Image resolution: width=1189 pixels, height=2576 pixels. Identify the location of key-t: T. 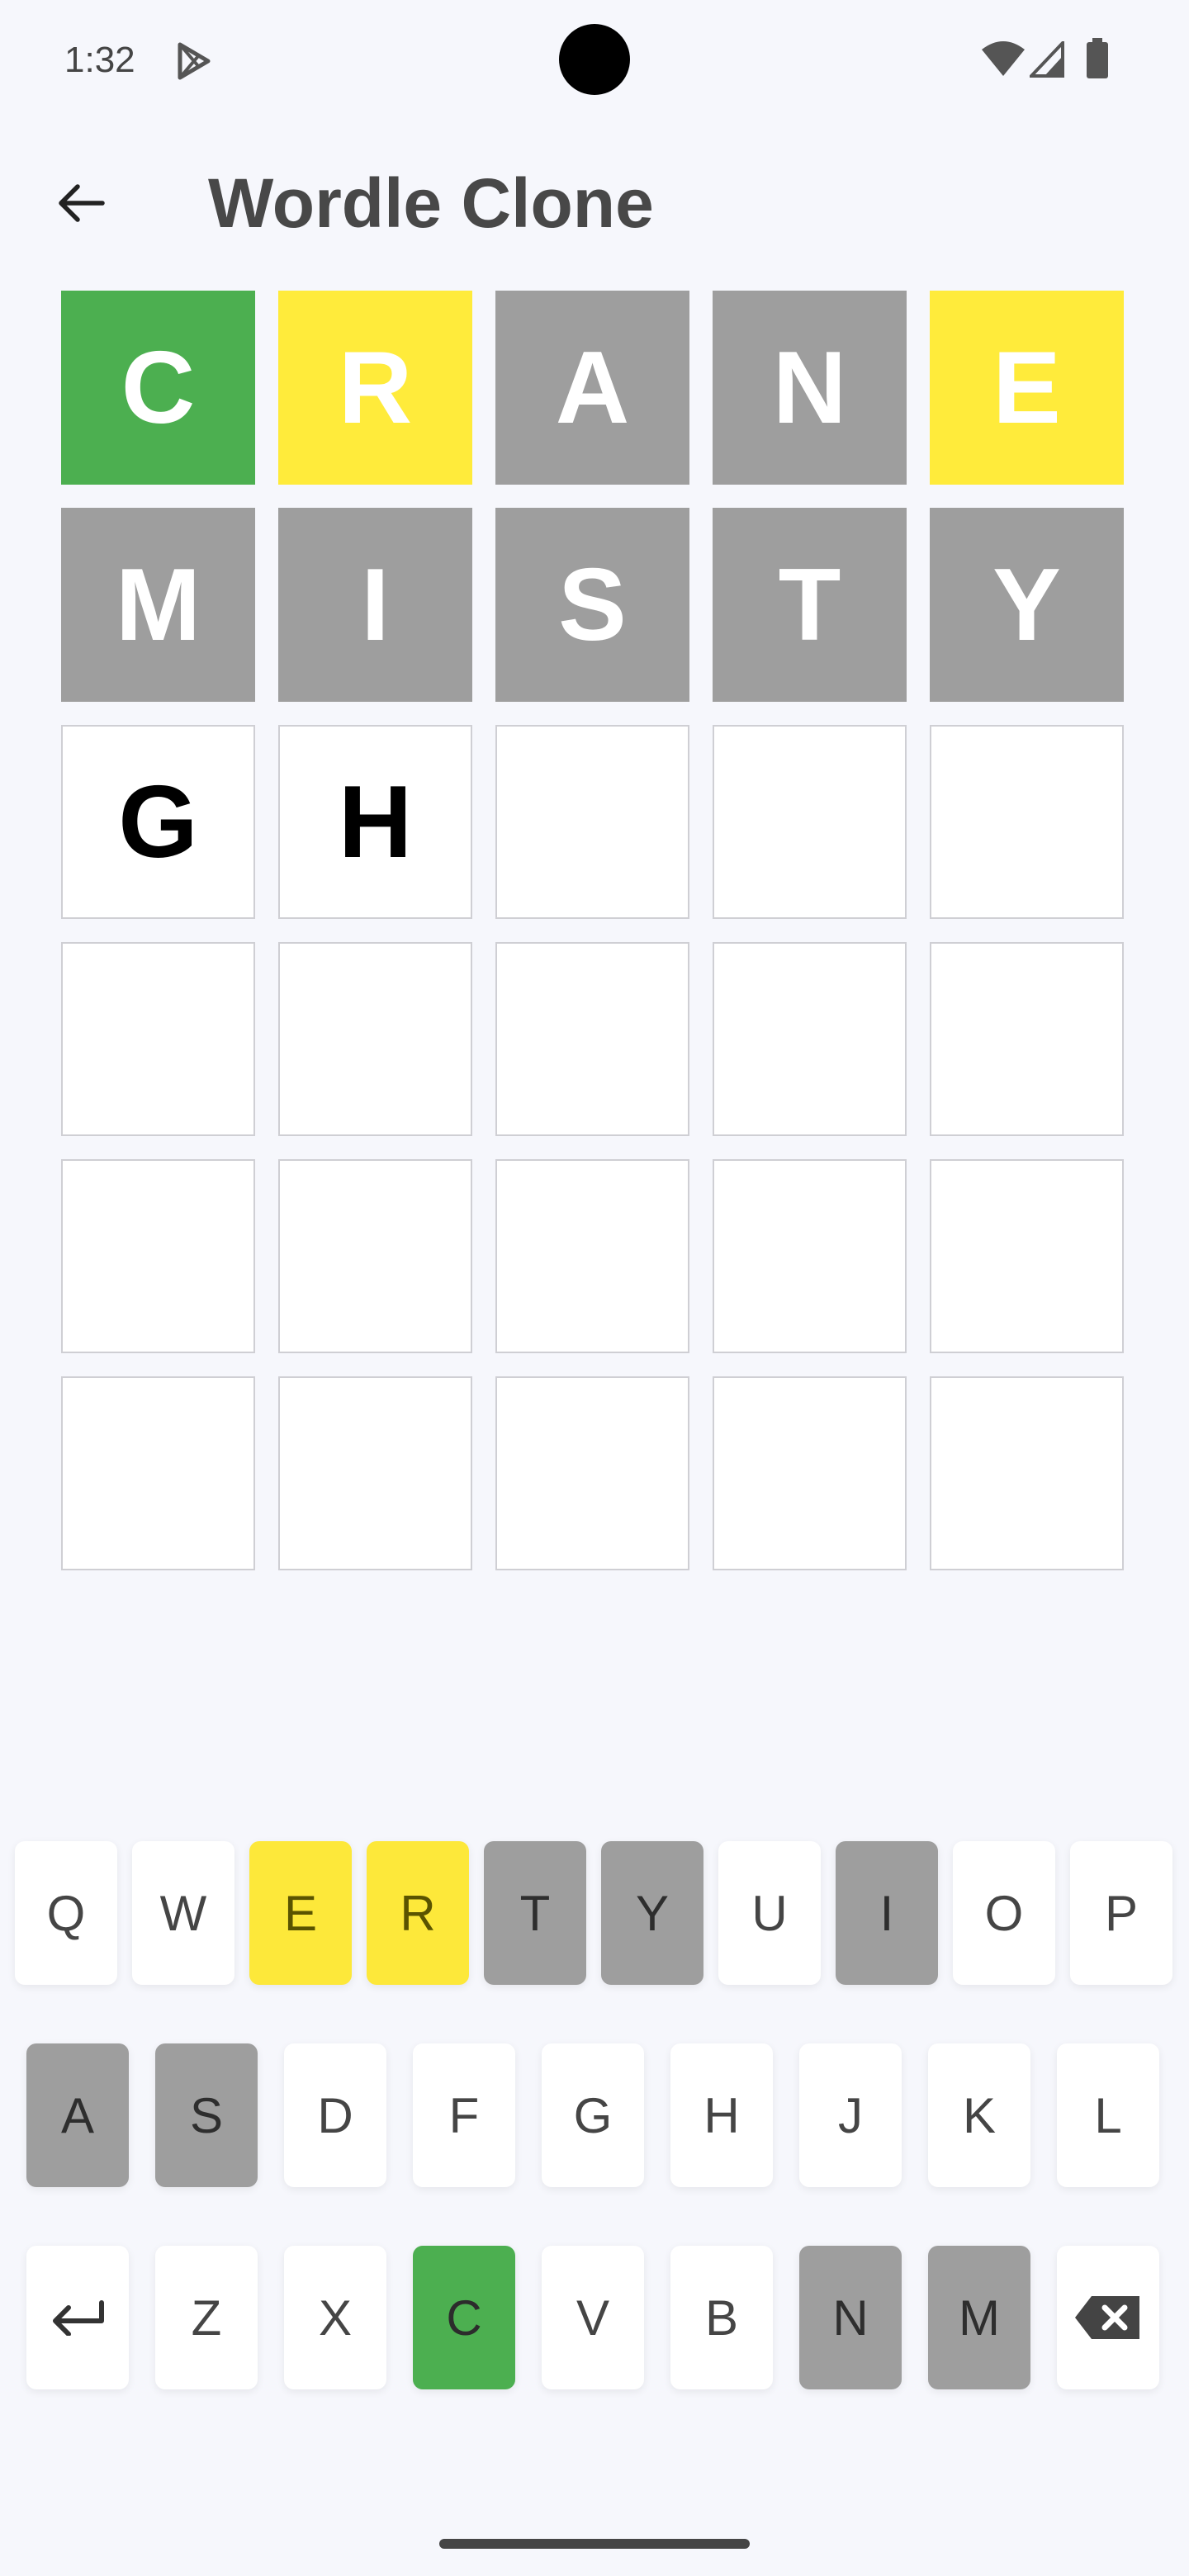
(535, 1913).